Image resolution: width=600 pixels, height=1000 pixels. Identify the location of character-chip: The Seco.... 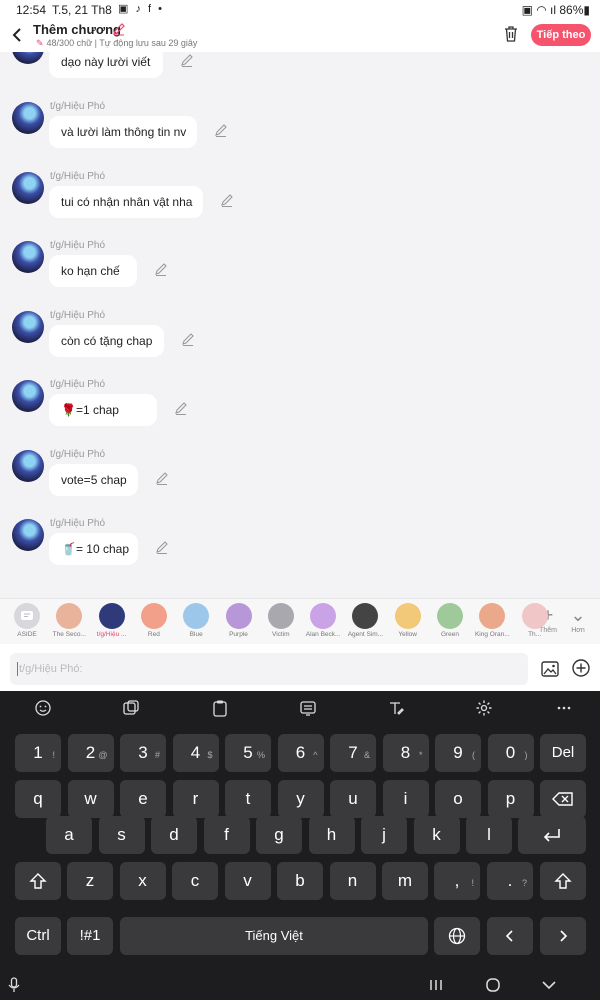
(69, 620).